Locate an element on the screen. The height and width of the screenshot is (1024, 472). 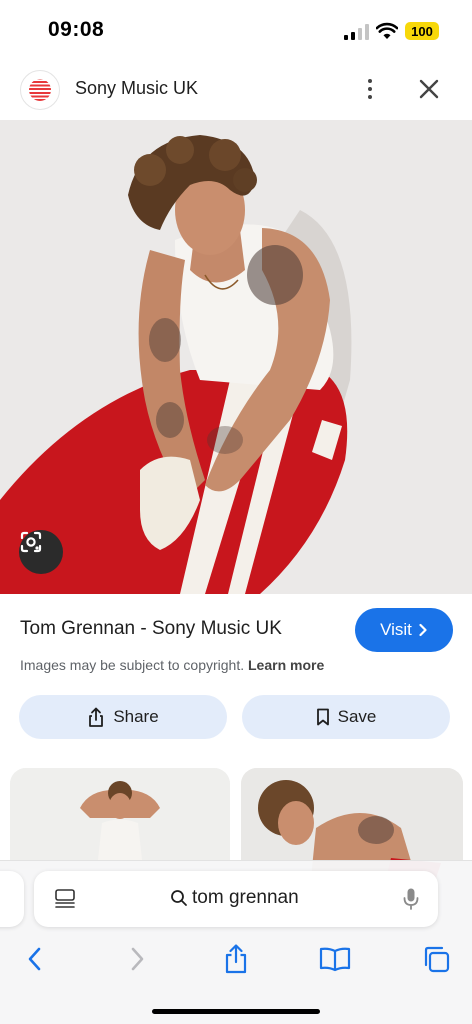
battery-indicator: 100 is located at coordinates (422, 31).